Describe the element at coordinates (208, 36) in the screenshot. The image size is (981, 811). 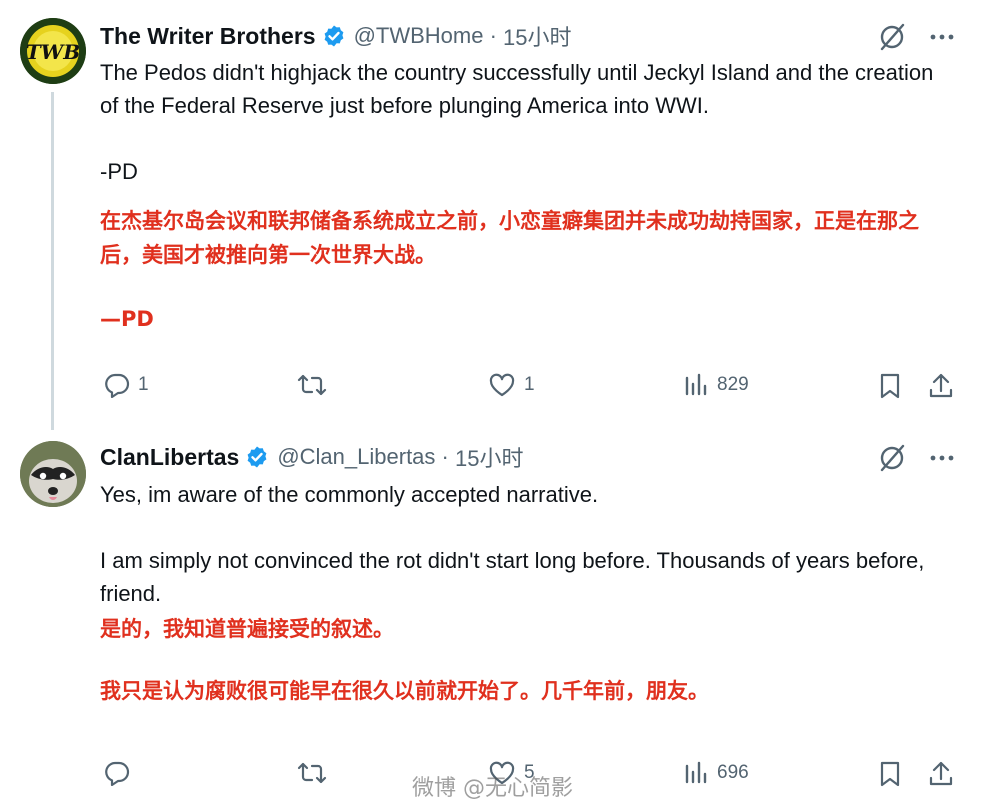
I see `author-name: The Writer Brothers` at that location.